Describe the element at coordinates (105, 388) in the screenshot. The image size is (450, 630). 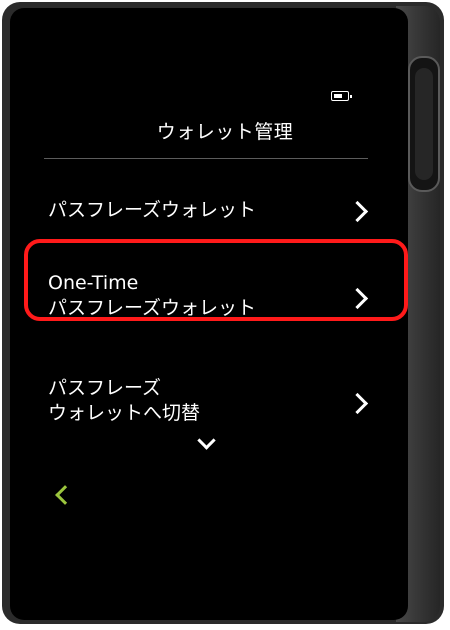
I see `menu-item-label-line1: パスフレーズ` at that location.